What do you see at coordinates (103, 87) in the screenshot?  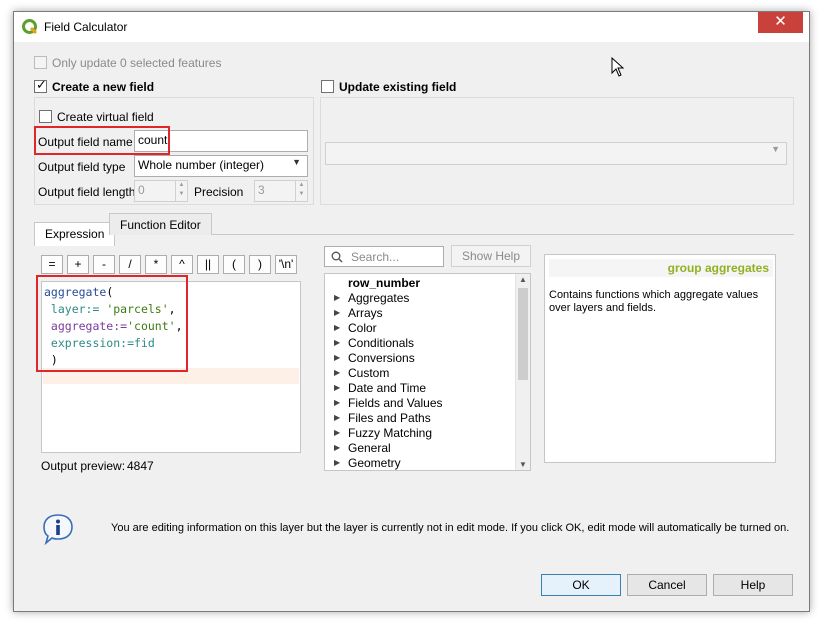 I see `create-new-field-label: Create a new field` at bounding box center [103, 87].